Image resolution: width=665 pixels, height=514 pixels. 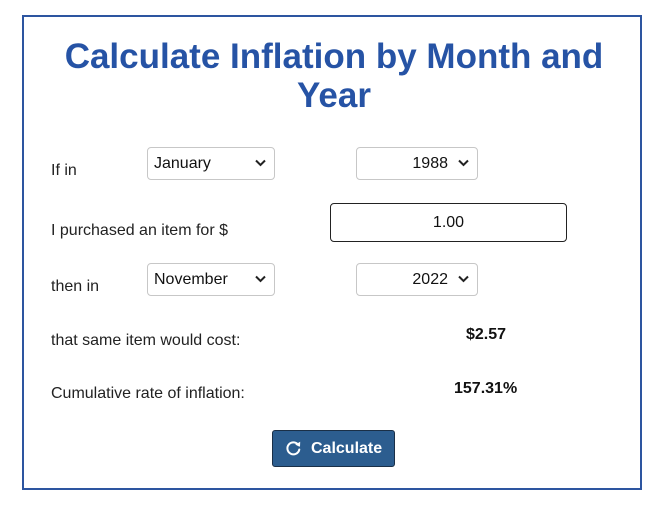 What do you see at coordinates (486, 334) in the screenshot?
I see `result-cost: $2.57` at bounding box center [486, 334].